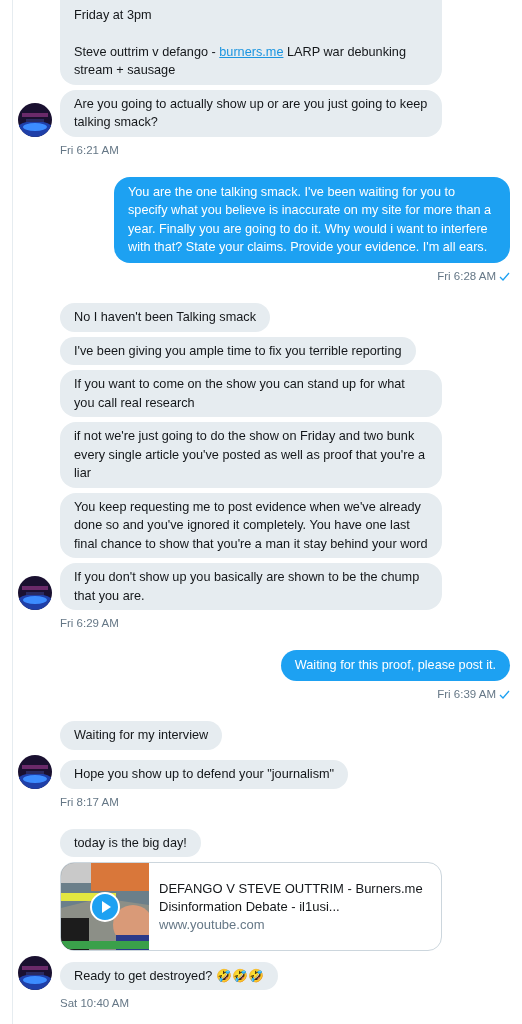 The image size is (522, 1024). What do you see at coordinates (89, 623) in the screenshot?
I see `timestamp: Fri 6:29 AM` at bounding box center [89, 623].